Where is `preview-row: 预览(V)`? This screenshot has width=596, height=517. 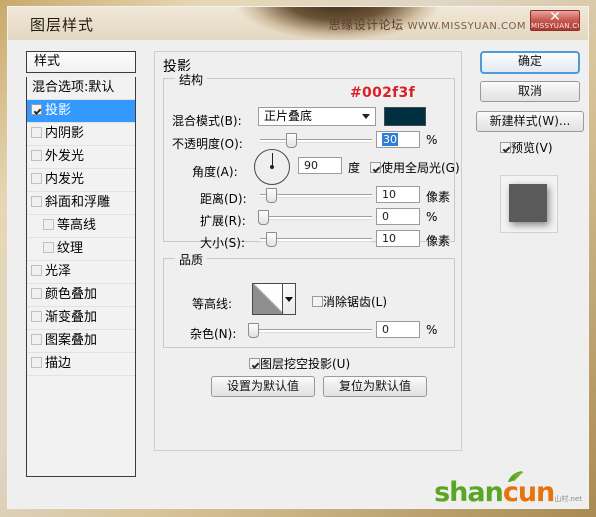 preview-row: 预览(V) is located at coordinates (526, 147).